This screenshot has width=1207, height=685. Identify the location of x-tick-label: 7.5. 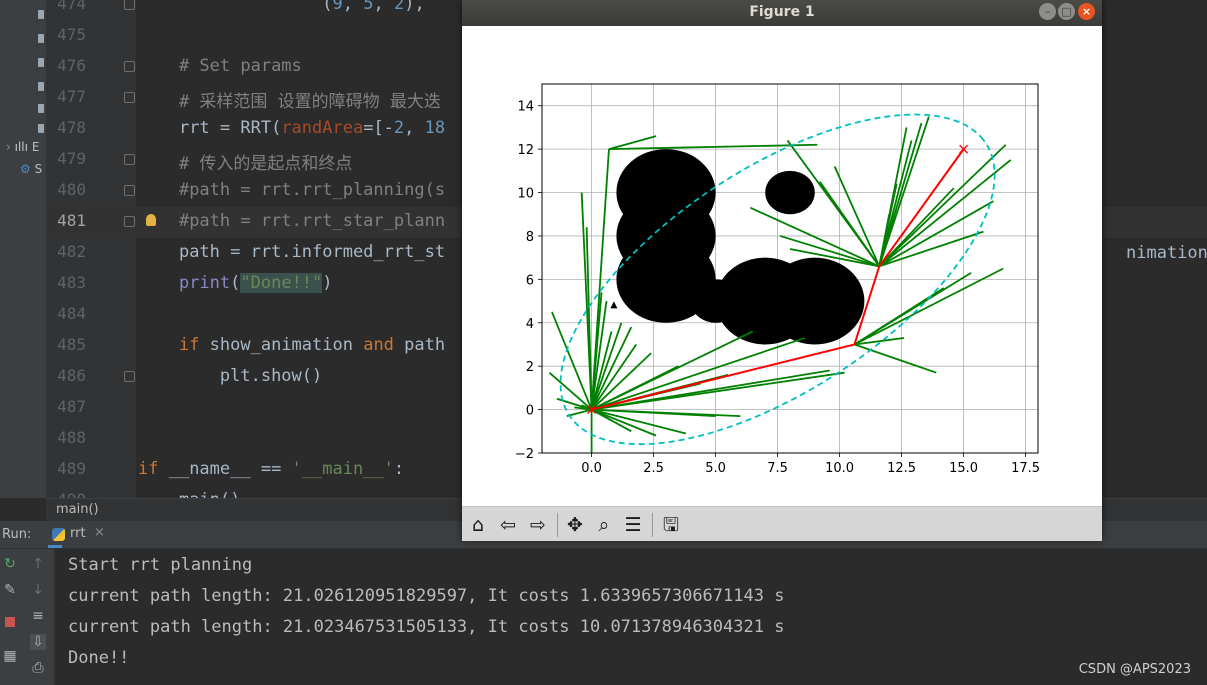
(777, 468).